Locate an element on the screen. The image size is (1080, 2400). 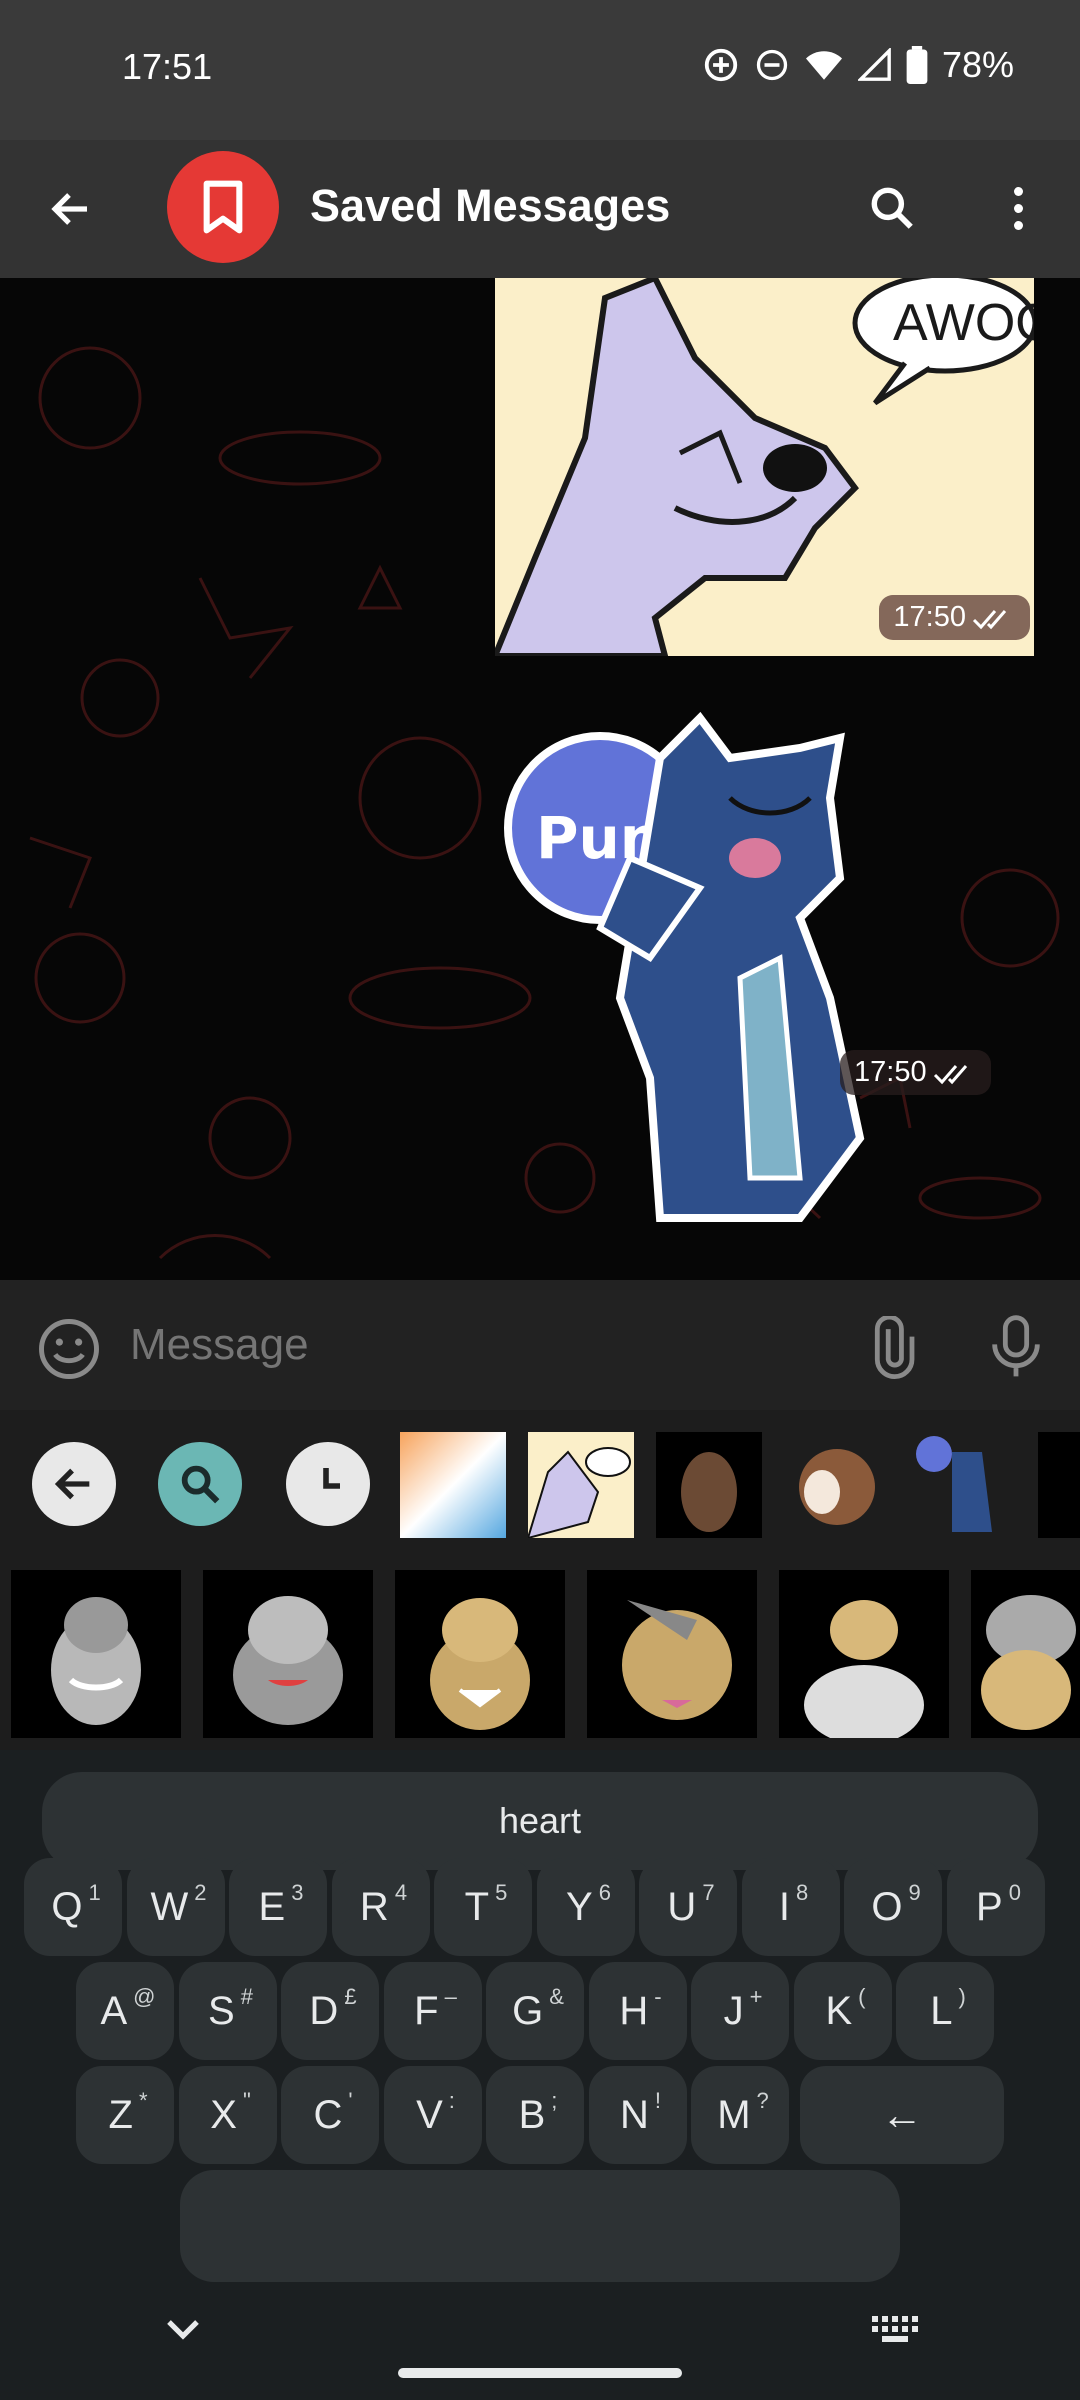
keyboard-icon is located at coordinates (895, 2329).